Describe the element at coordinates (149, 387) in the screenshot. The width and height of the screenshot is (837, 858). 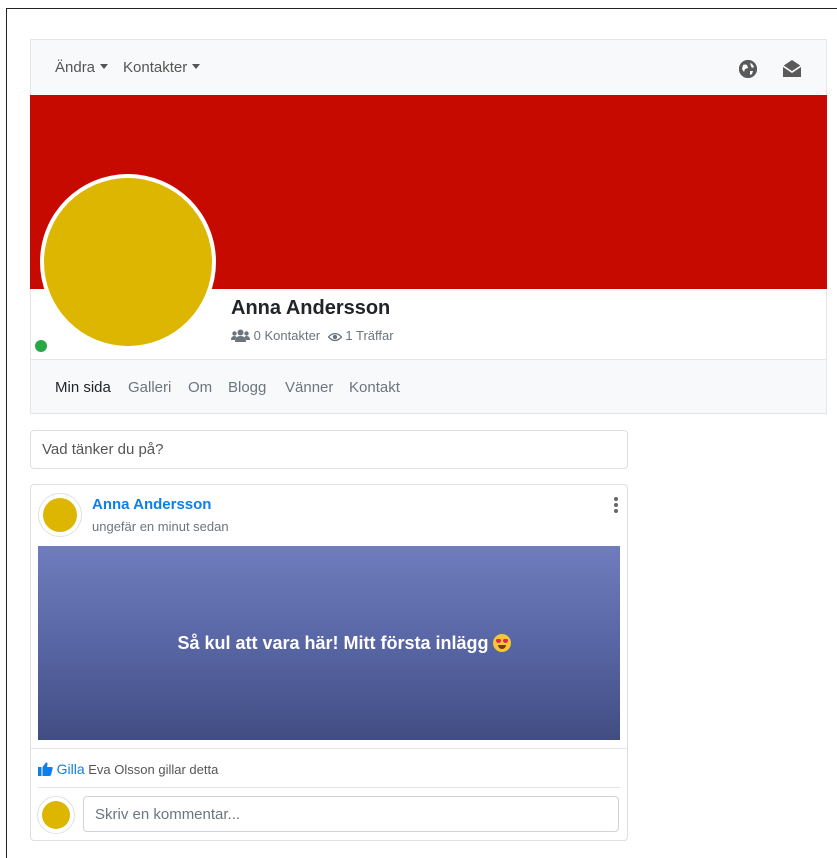
I see `tab-galleri: Galleri` at that location.